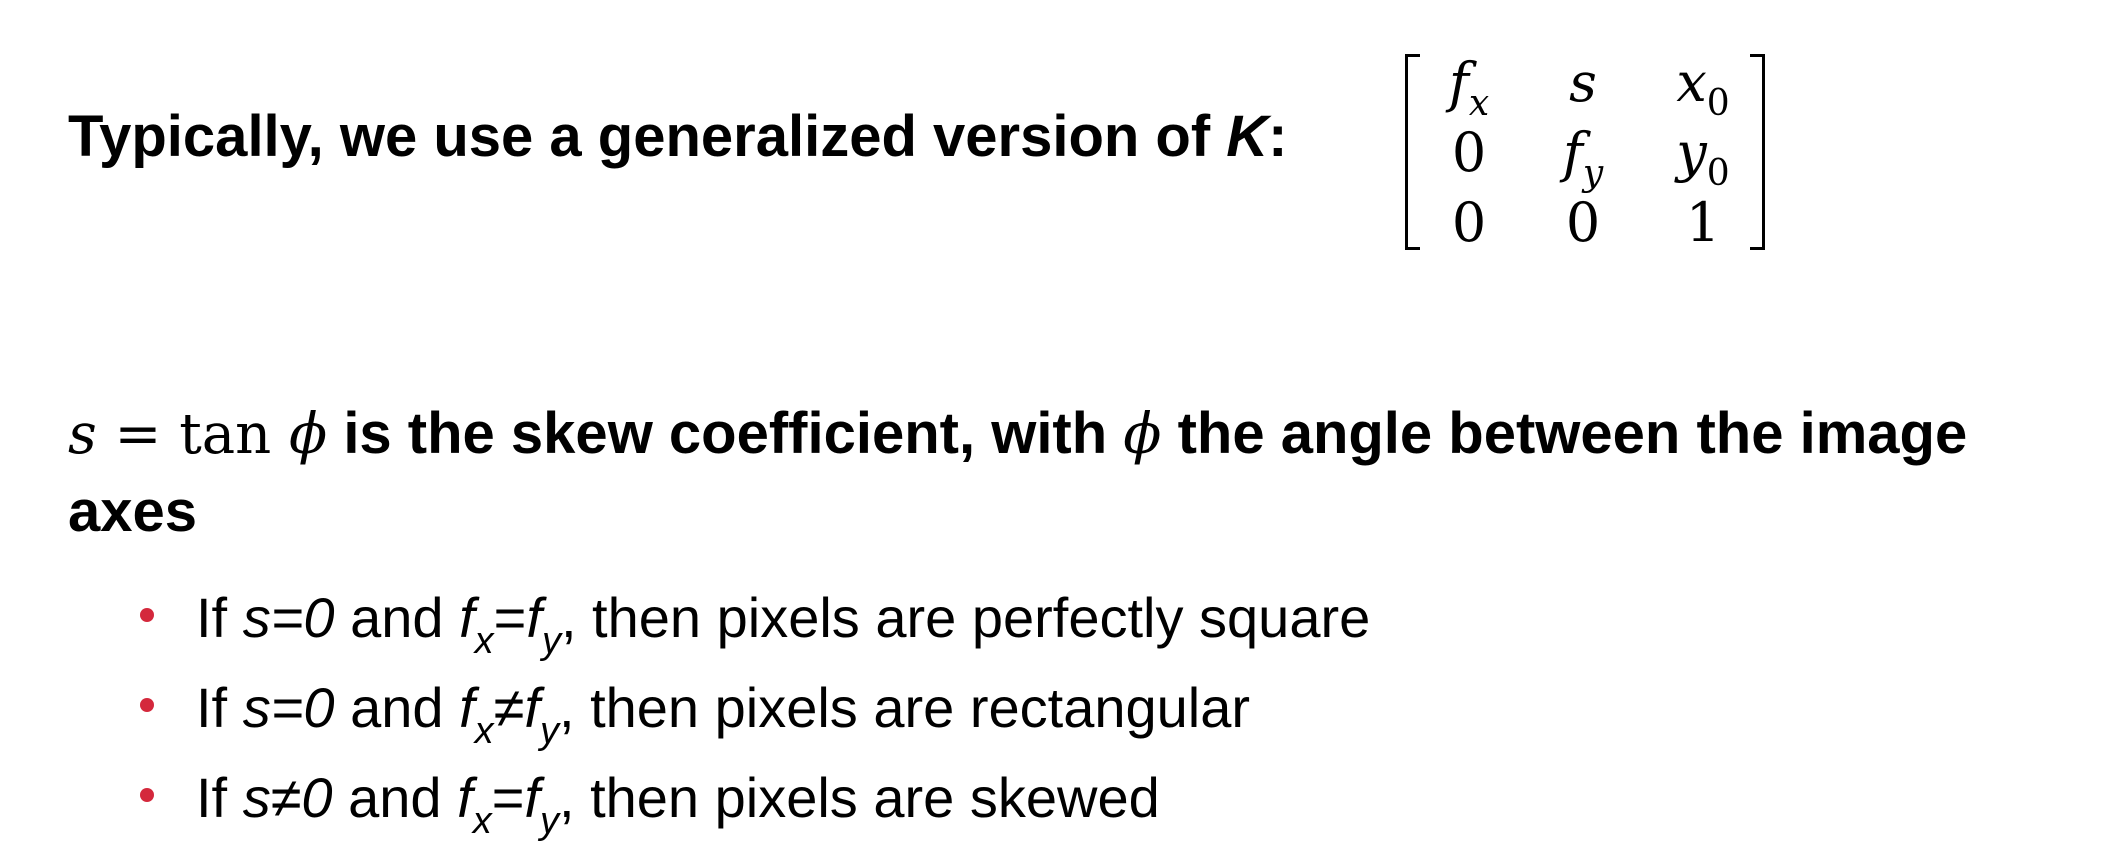 This screenshot has height=868, width=2114. I want to click on math-phi: ϕ, so click(1142, 434).